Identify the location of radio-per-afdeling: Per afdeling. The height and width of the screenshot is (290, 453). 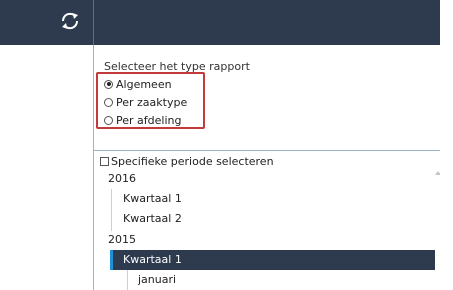
(142, 120).